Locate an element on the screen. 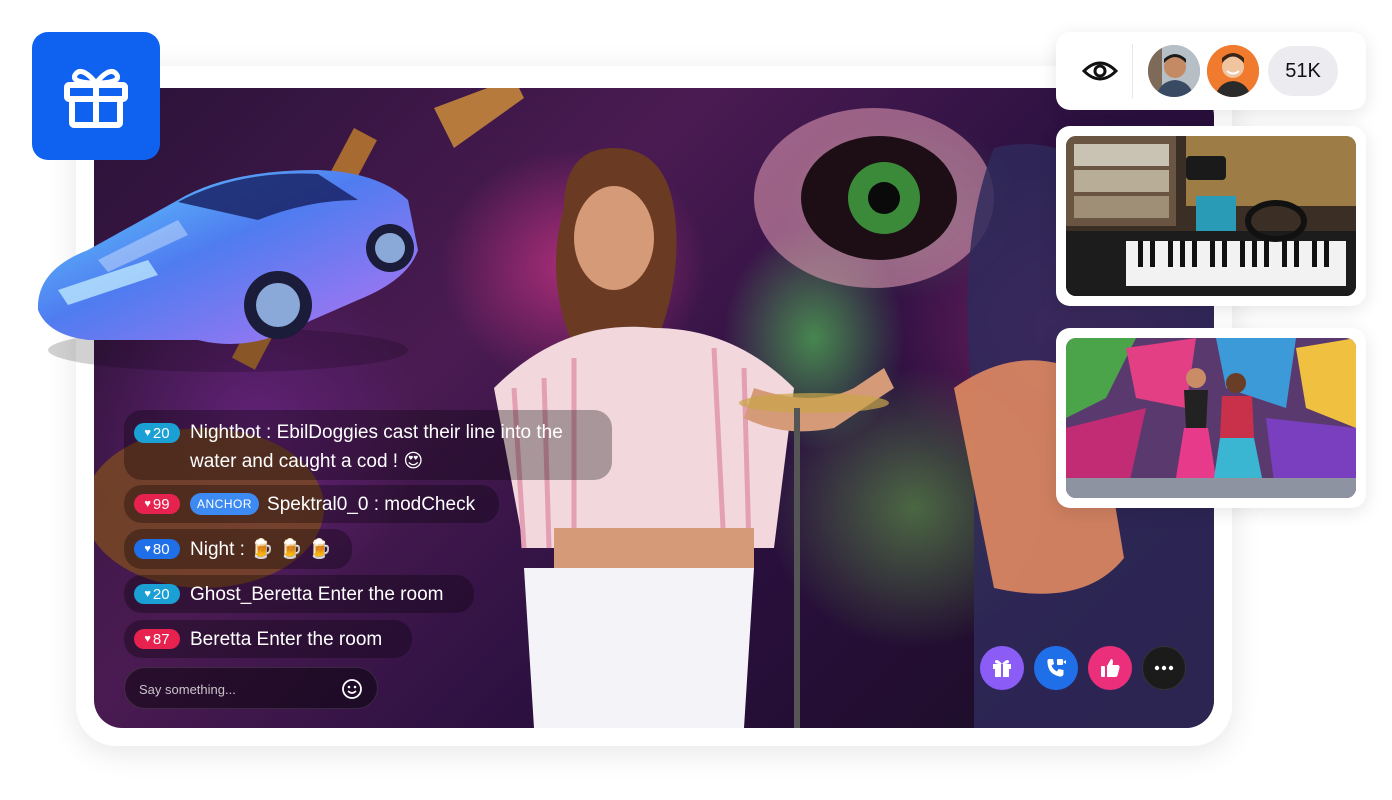  chat-message-text: Night : 🍺 🍺 🍺 is located at coordinates (261, 549).